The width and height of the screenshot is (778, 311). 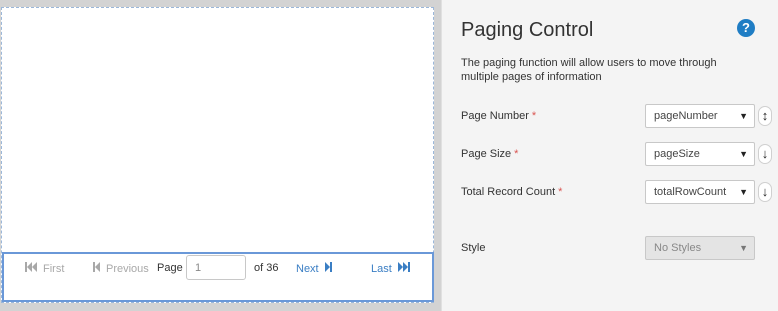 I want to click on style-label: Style, so click(x=473, y=248).